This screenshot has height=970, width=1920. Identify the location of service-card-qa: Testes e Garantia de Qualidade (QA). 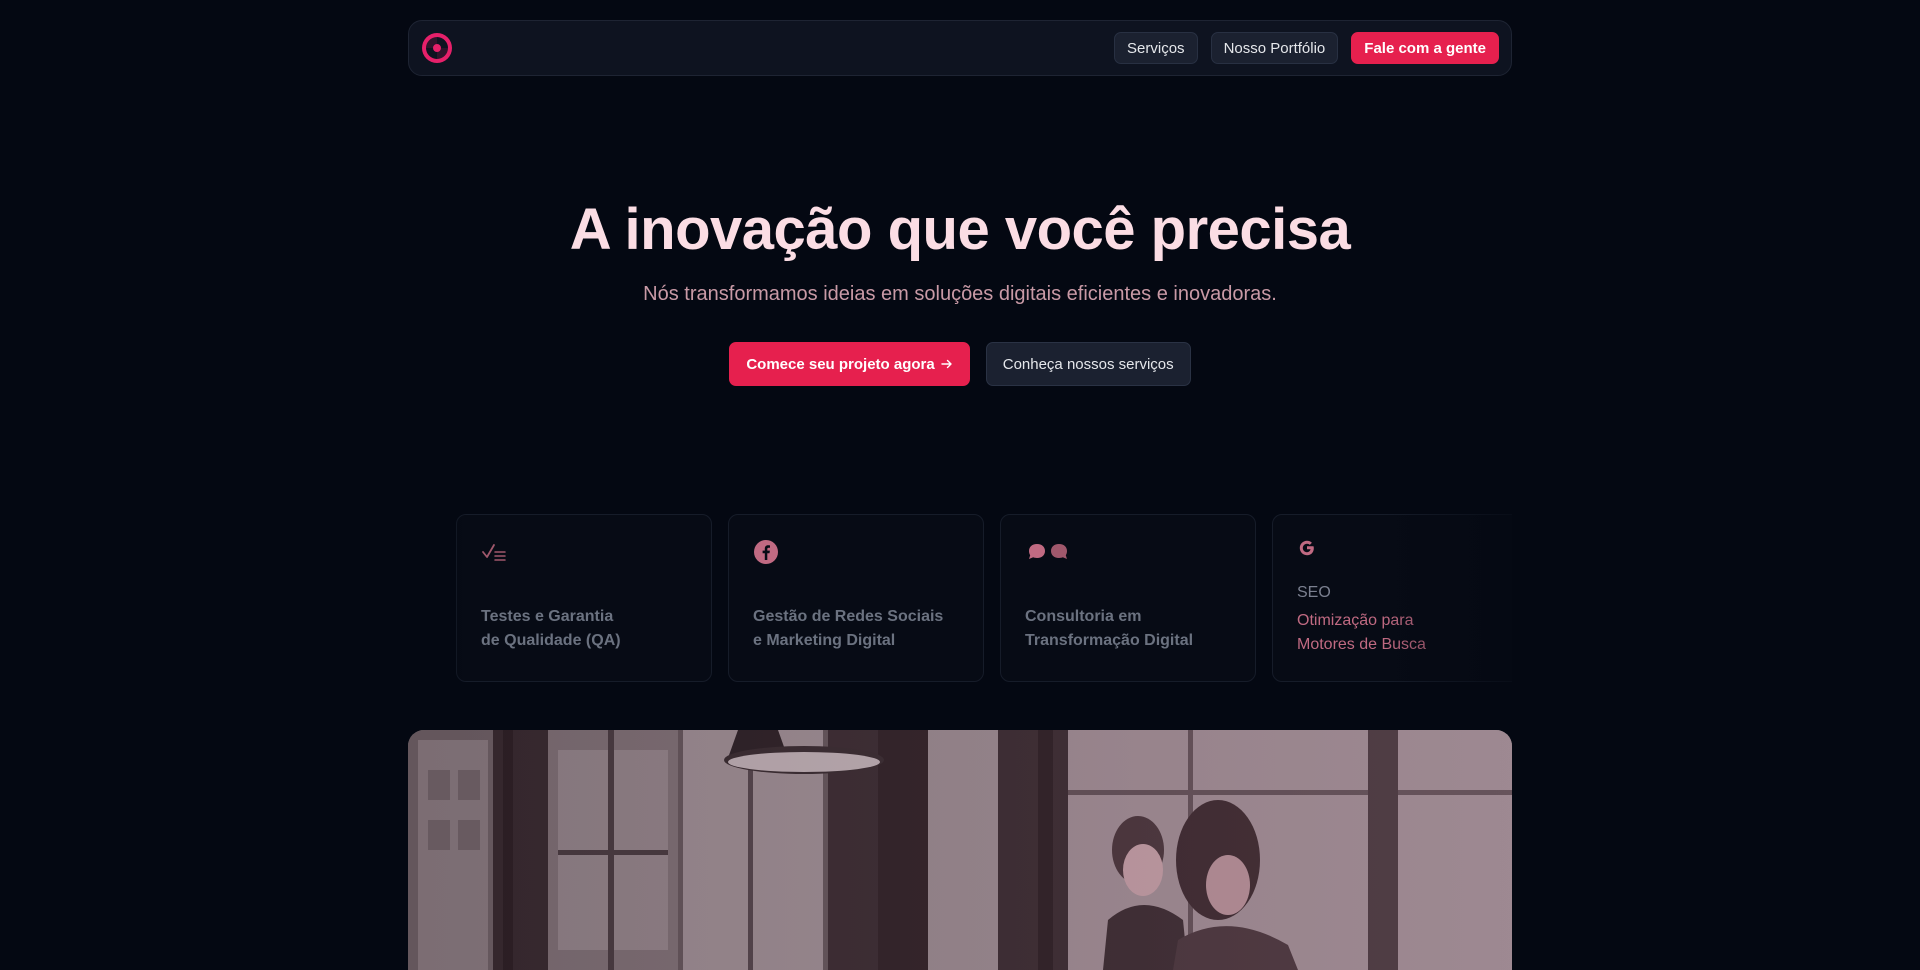
(584, 598).